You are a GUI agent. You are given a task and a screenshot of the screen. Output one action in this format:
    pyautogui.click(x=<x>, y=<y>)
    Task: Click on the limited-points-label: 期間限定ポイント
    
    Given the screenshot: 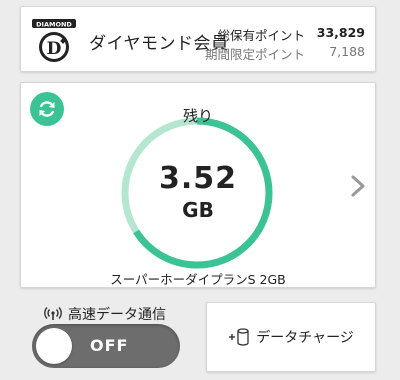 What is the action you would take?
    pyautogui.click(x=254, y=54)
    